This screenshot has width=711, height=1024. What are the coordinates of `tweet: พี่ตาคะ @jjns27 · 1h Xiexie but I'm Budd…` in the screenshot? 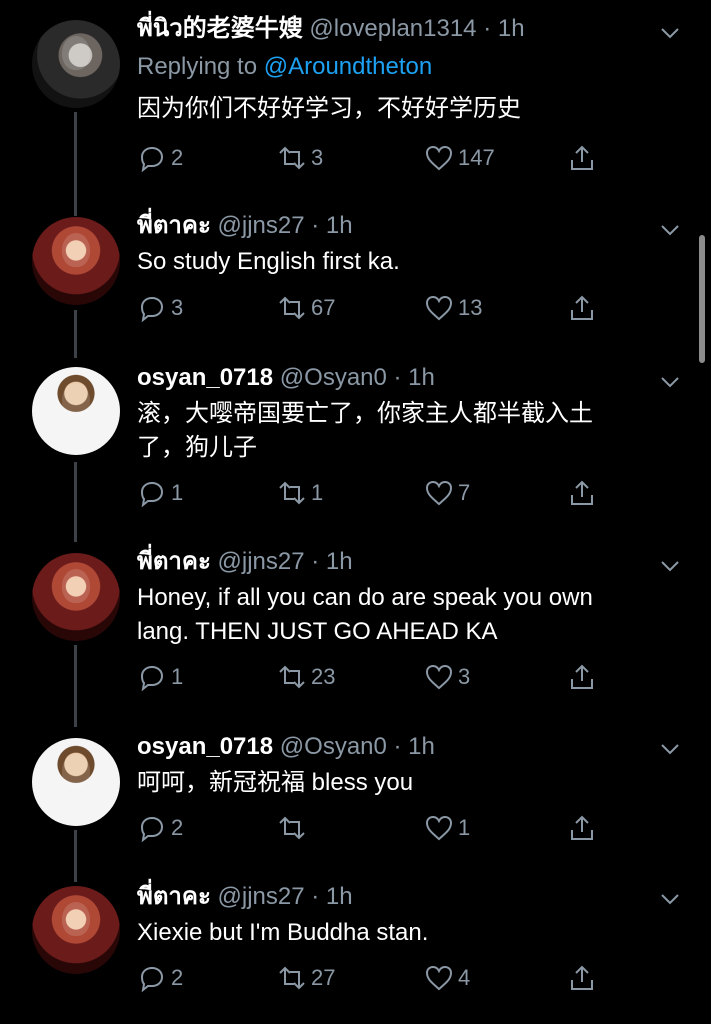 It's located at (355, 951).